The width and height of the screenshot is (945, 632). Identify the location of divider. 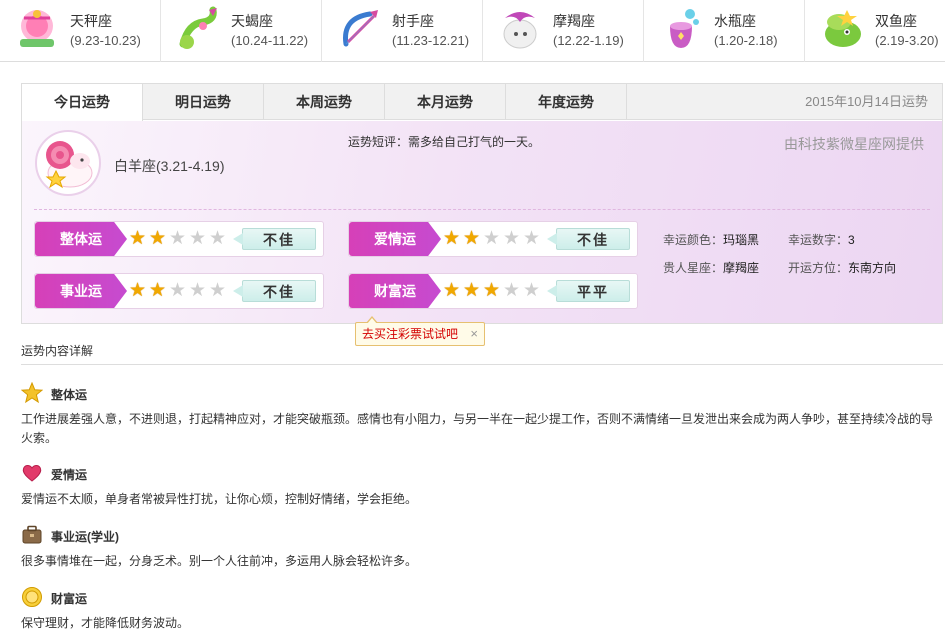
(482, 209).